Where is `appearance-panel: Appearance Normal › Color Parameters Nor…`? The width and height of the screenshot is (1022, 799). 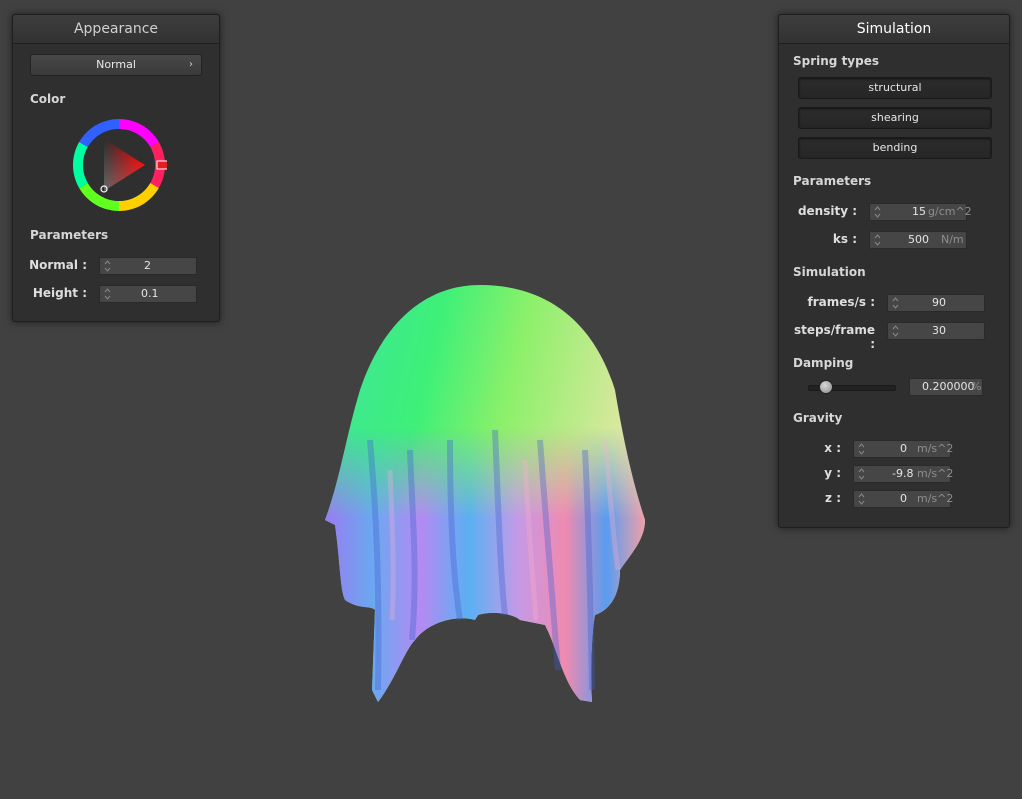
appearance-panel: Appearance Normal › Color Parameters Nor… is located at coordinates (116, 168).